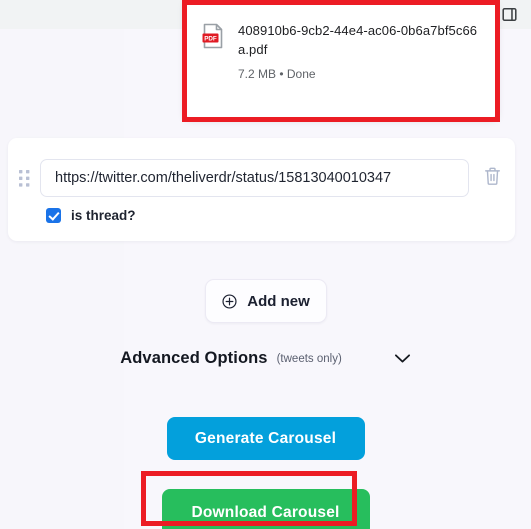 The height and width of the screenshot is (529, 531). I want to click on tweet-url-row, so click(261, 178).